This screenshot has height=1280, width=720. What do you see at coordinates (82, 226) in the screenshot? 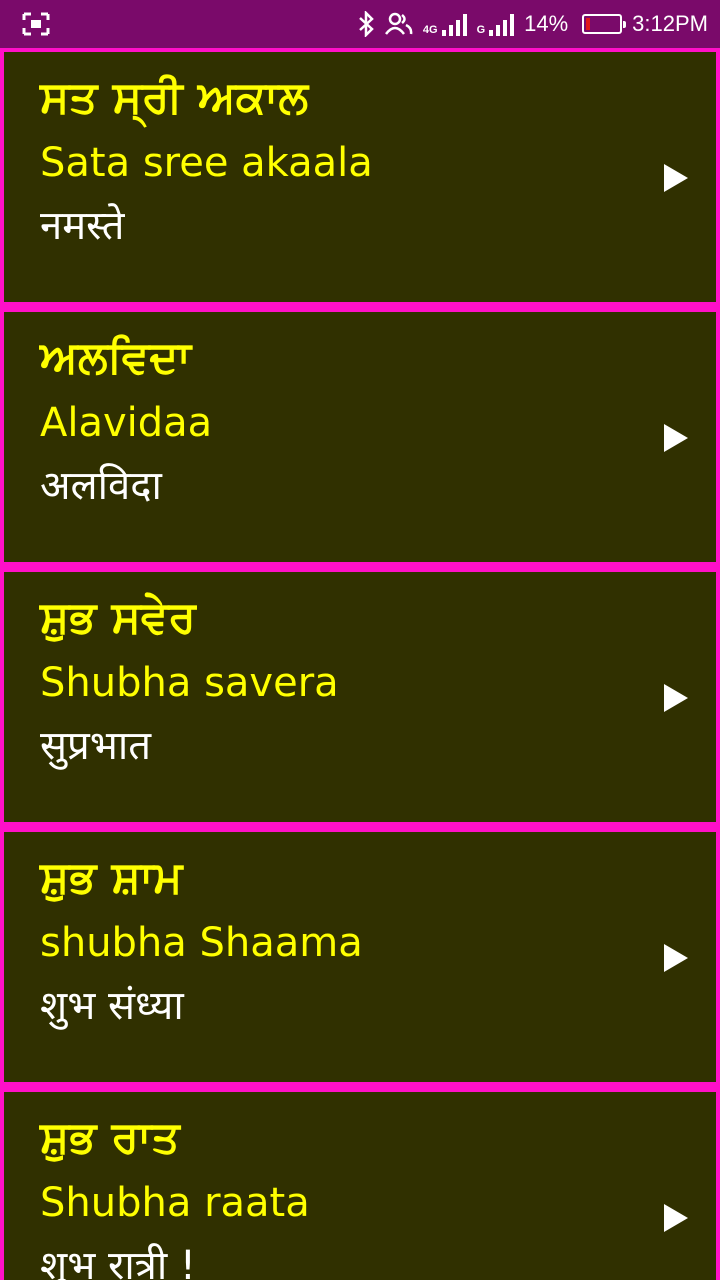
I see `hindi-text: नमस्ते` at bounding box center [82, 226].